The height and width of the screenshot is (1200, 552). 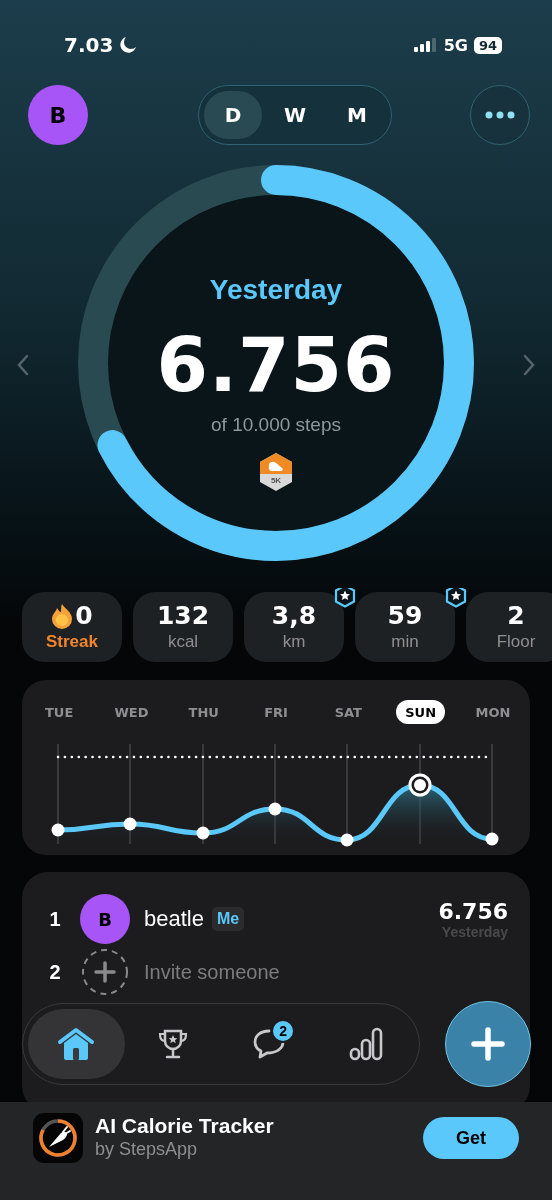 What do you see at coordinates (128, 45) in the screenshot?
I see `moon-icon` at bounding box center [128, 45].